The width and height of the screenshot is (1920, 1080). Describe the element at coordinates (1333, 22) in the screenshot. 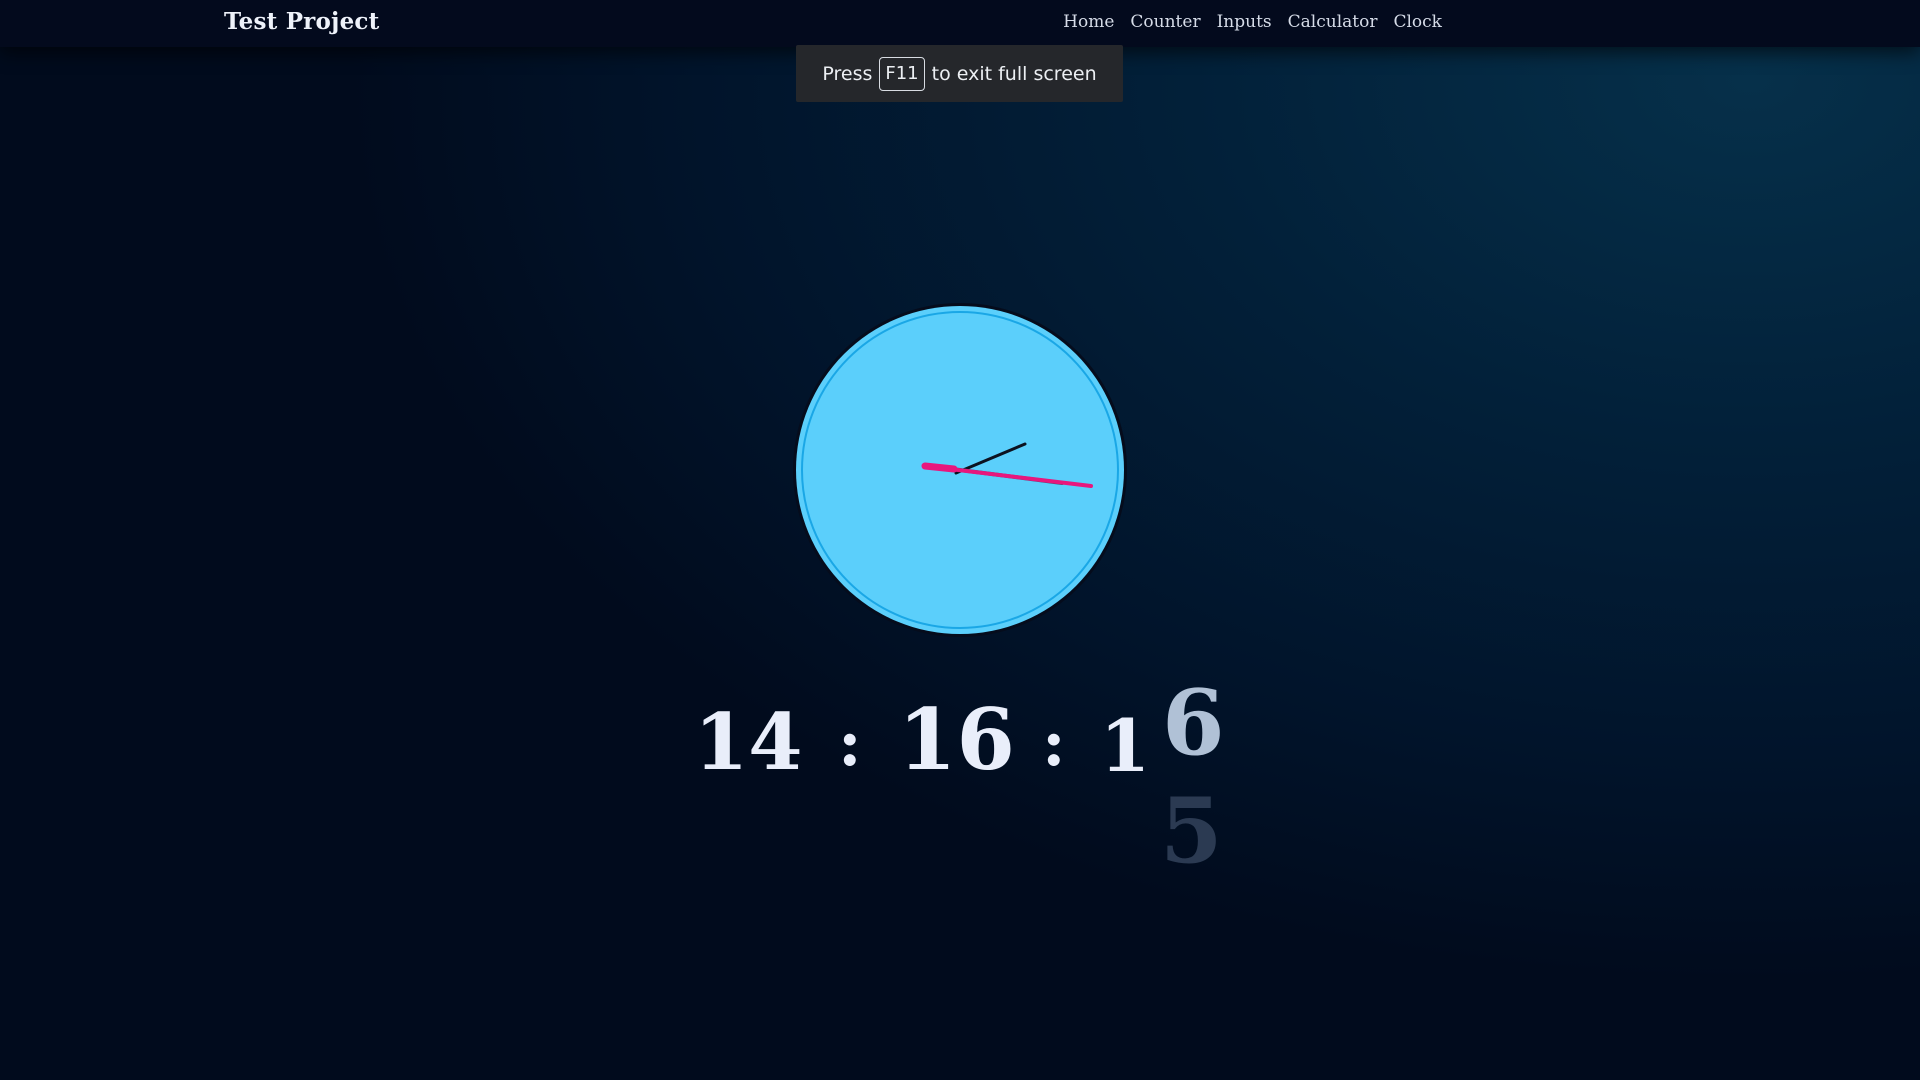

I see `nav-link-calculator: Calculator` at that location.